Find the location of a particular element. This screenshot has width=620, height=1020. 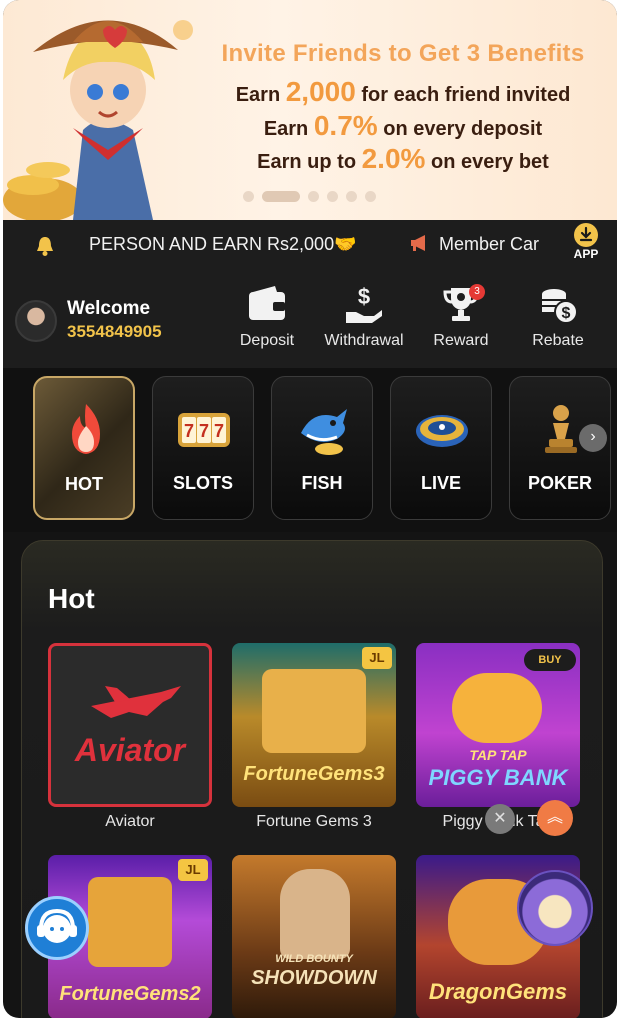

lucky-egg-widget is located at coordinates (555, 908).